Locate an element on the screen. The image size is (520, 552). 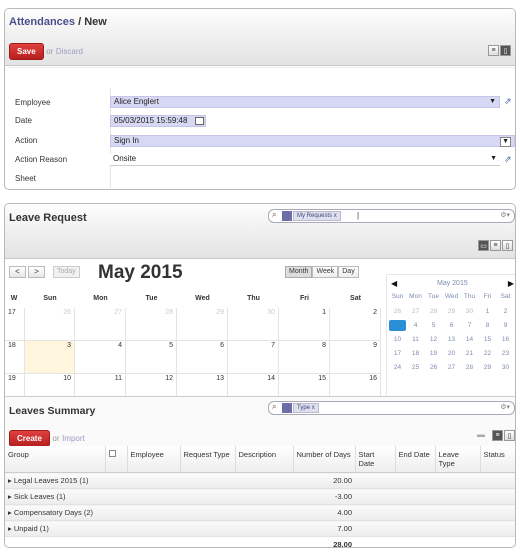
remove-type-facet-icon: x is located at coordinates (313, 408).